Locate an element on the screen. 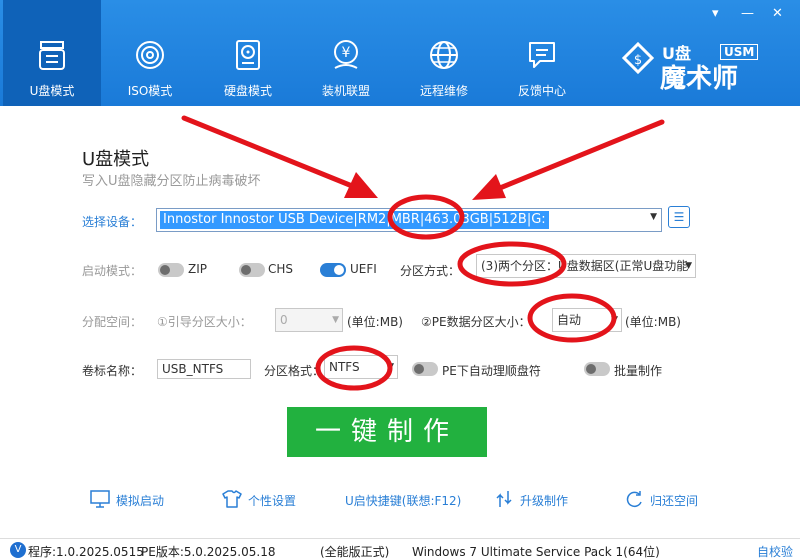 The height and width of the screenshot is (560, 800). pe-auto-label: PE下自动理顺盘符 is located at coordinates (491, 371).